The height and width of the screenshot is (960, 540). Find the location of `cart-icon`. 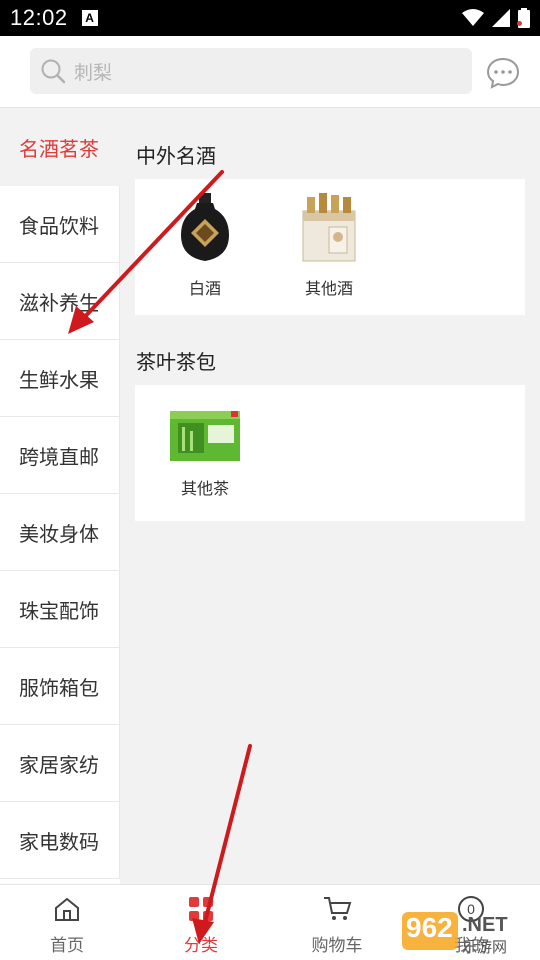

cart-icon is located at coordinates (338, 908).